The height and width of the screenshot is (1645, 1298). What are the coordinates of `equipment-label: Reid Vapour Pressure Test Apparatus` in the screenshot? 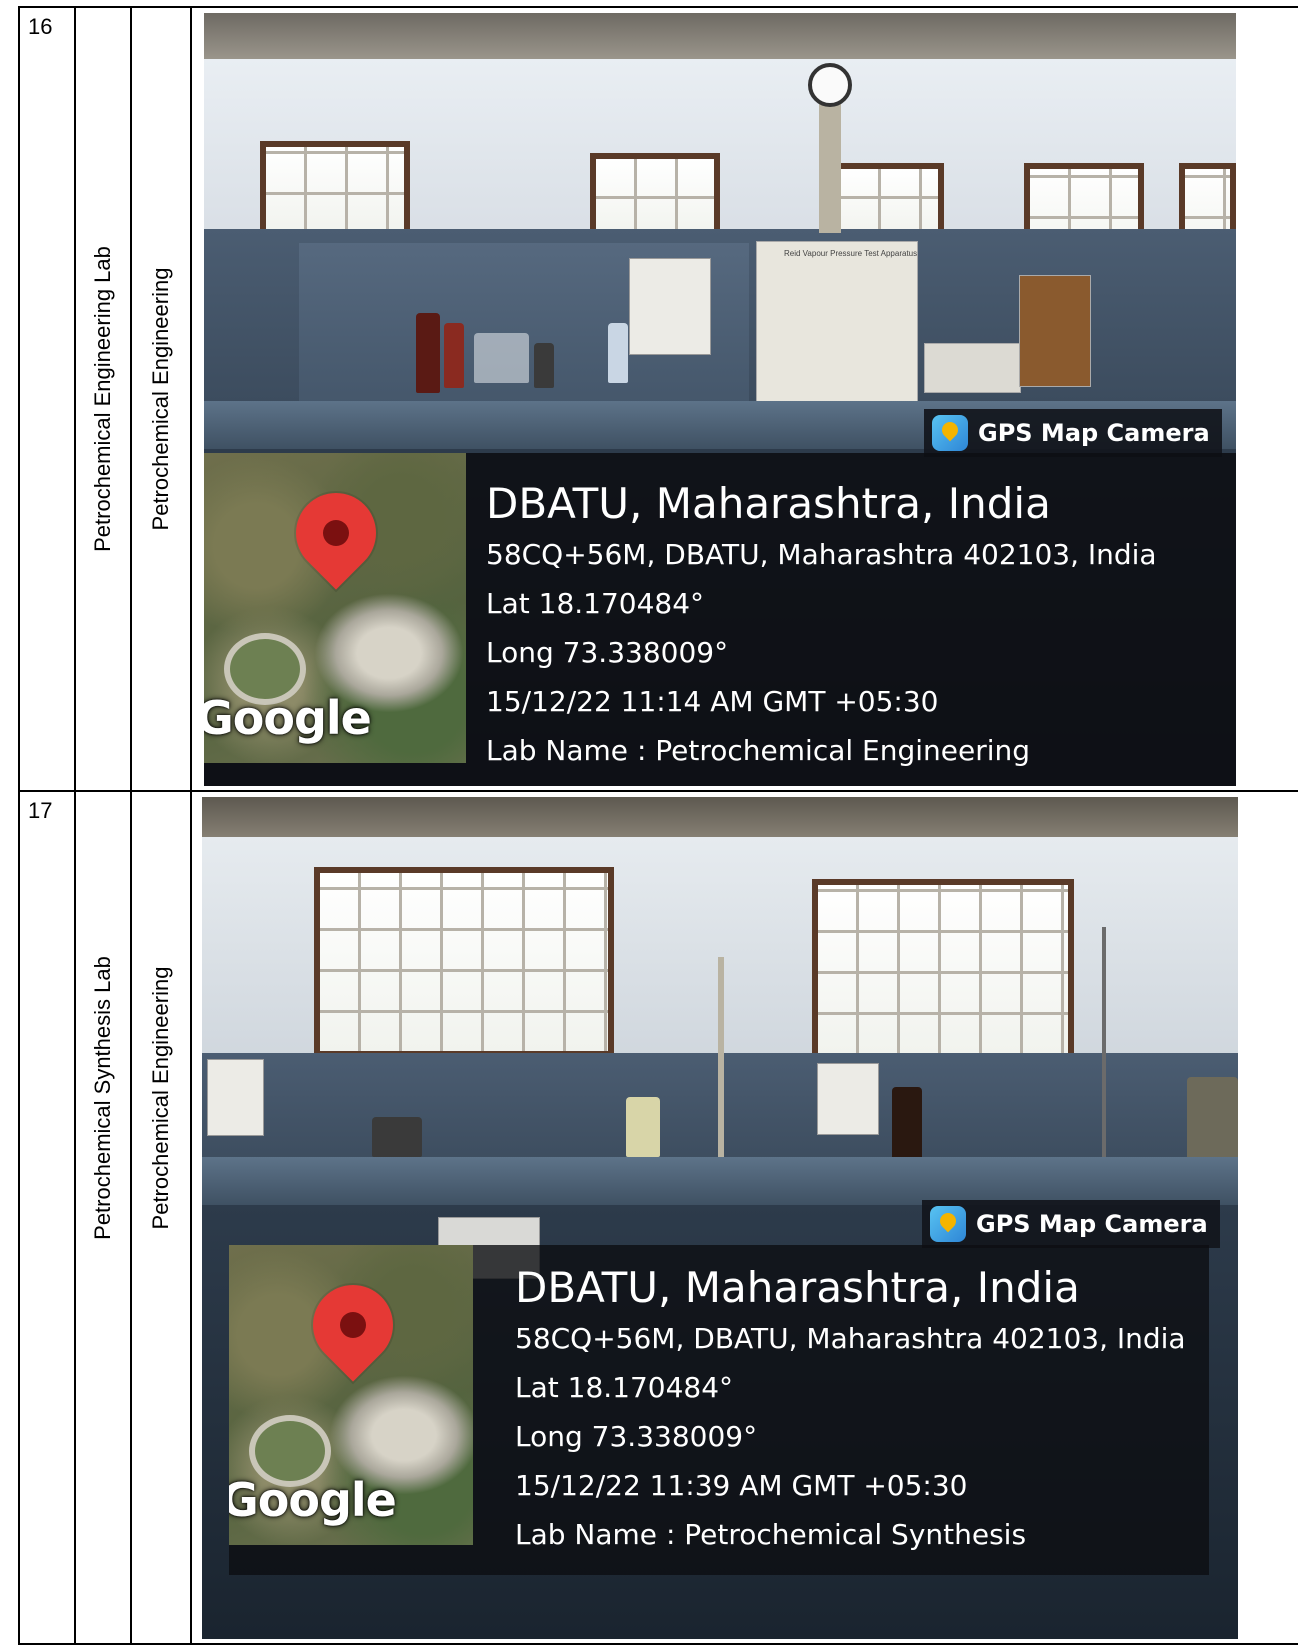 It's located at (851, 253).